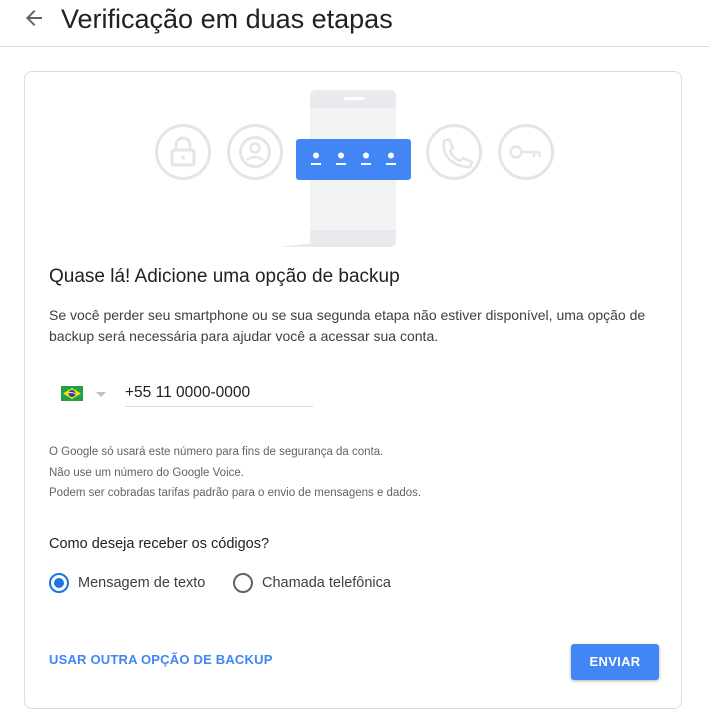 Image resolution: width=709 pixels, height=728 pixels. What do you see at coordinates (526, 152) in the screenshot?
I see `key-icon` at bounding box center [526, 152].